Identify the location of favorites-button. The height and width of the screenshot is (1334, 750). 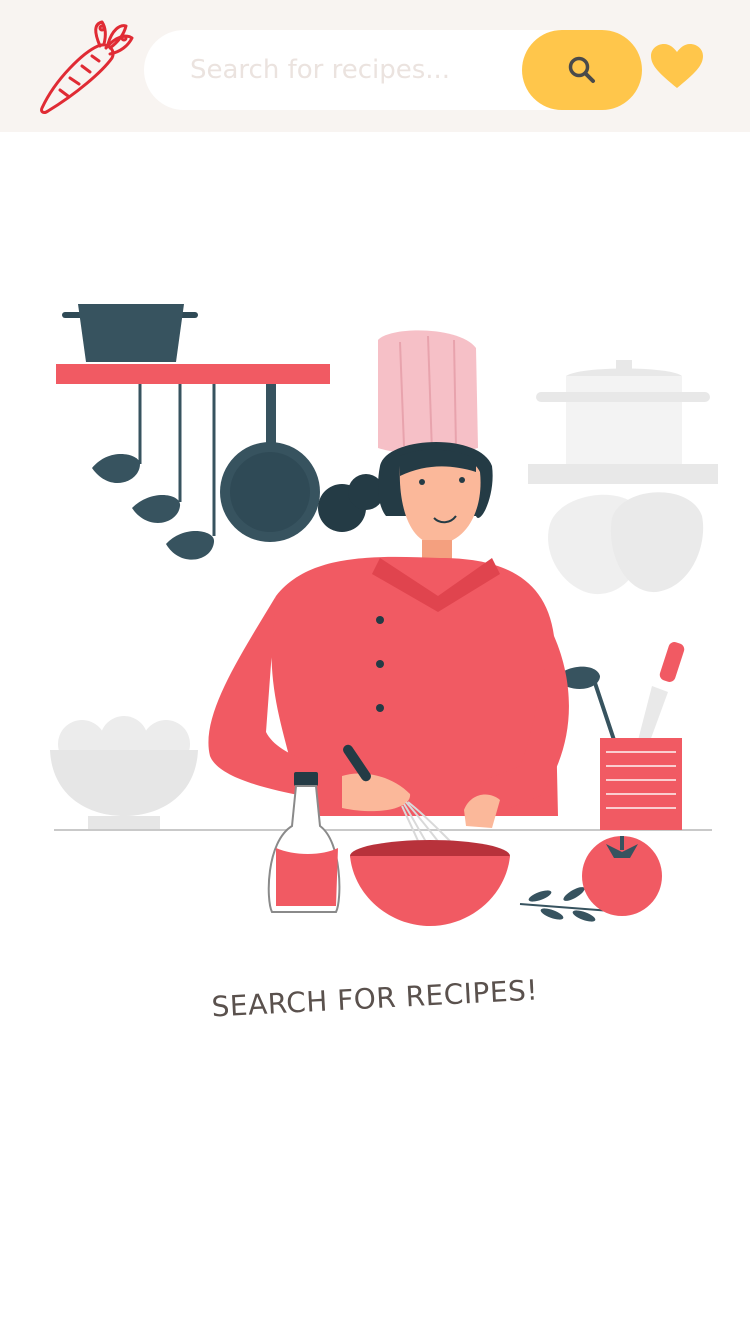
(677, 67).